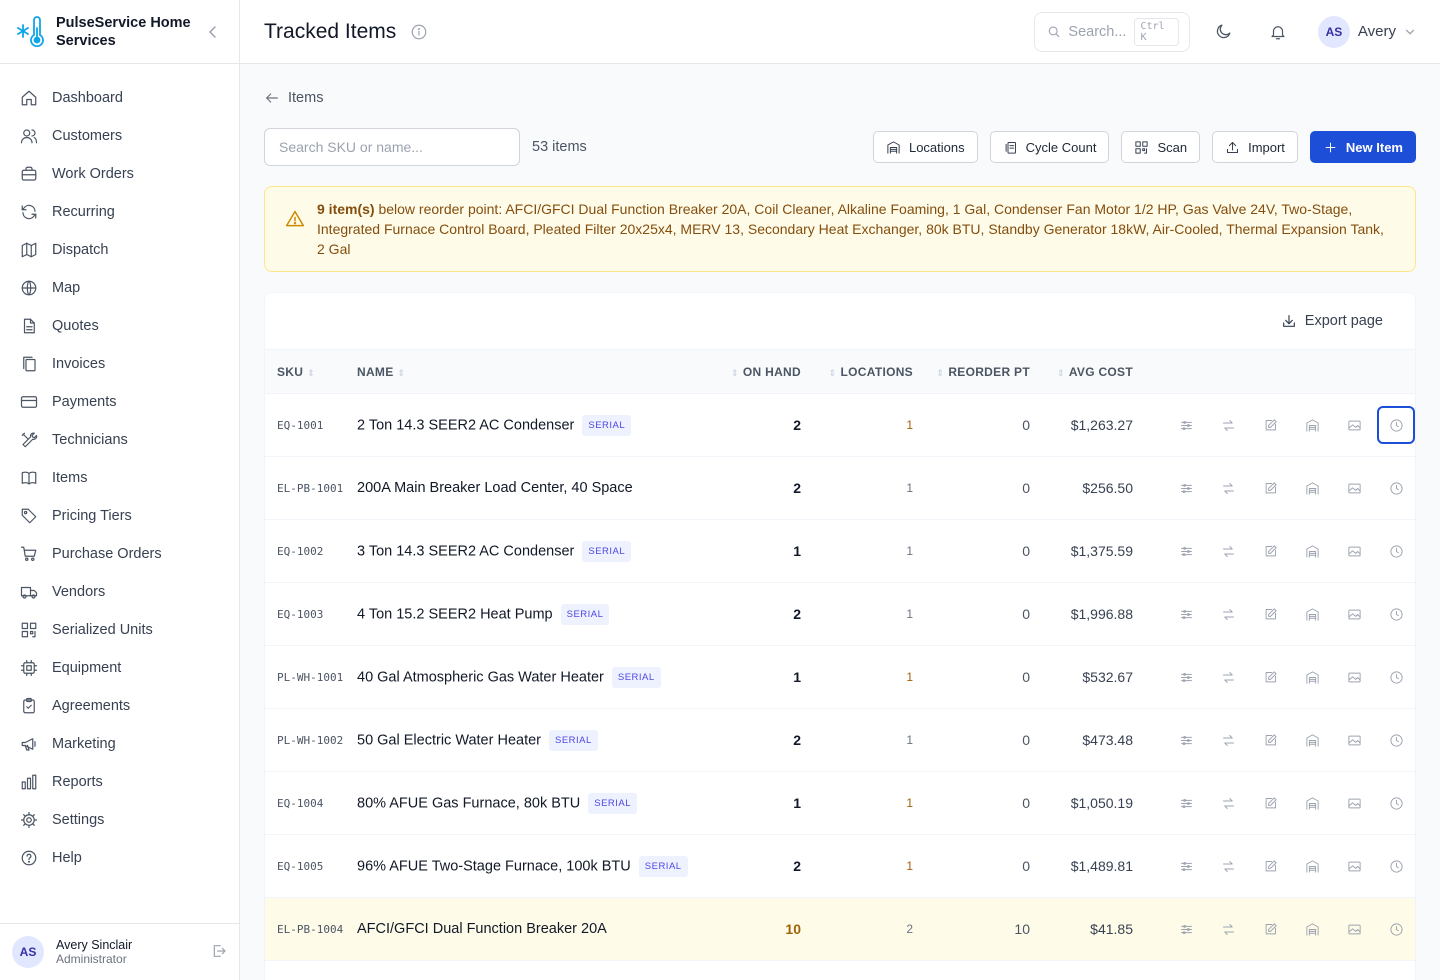 The height and width of the screenshot is (980, 1440). What do you see at coordinates (1332, 321) in the screenshot?
I see `export-page-button: Export page` at bounding box center [1332, 321].